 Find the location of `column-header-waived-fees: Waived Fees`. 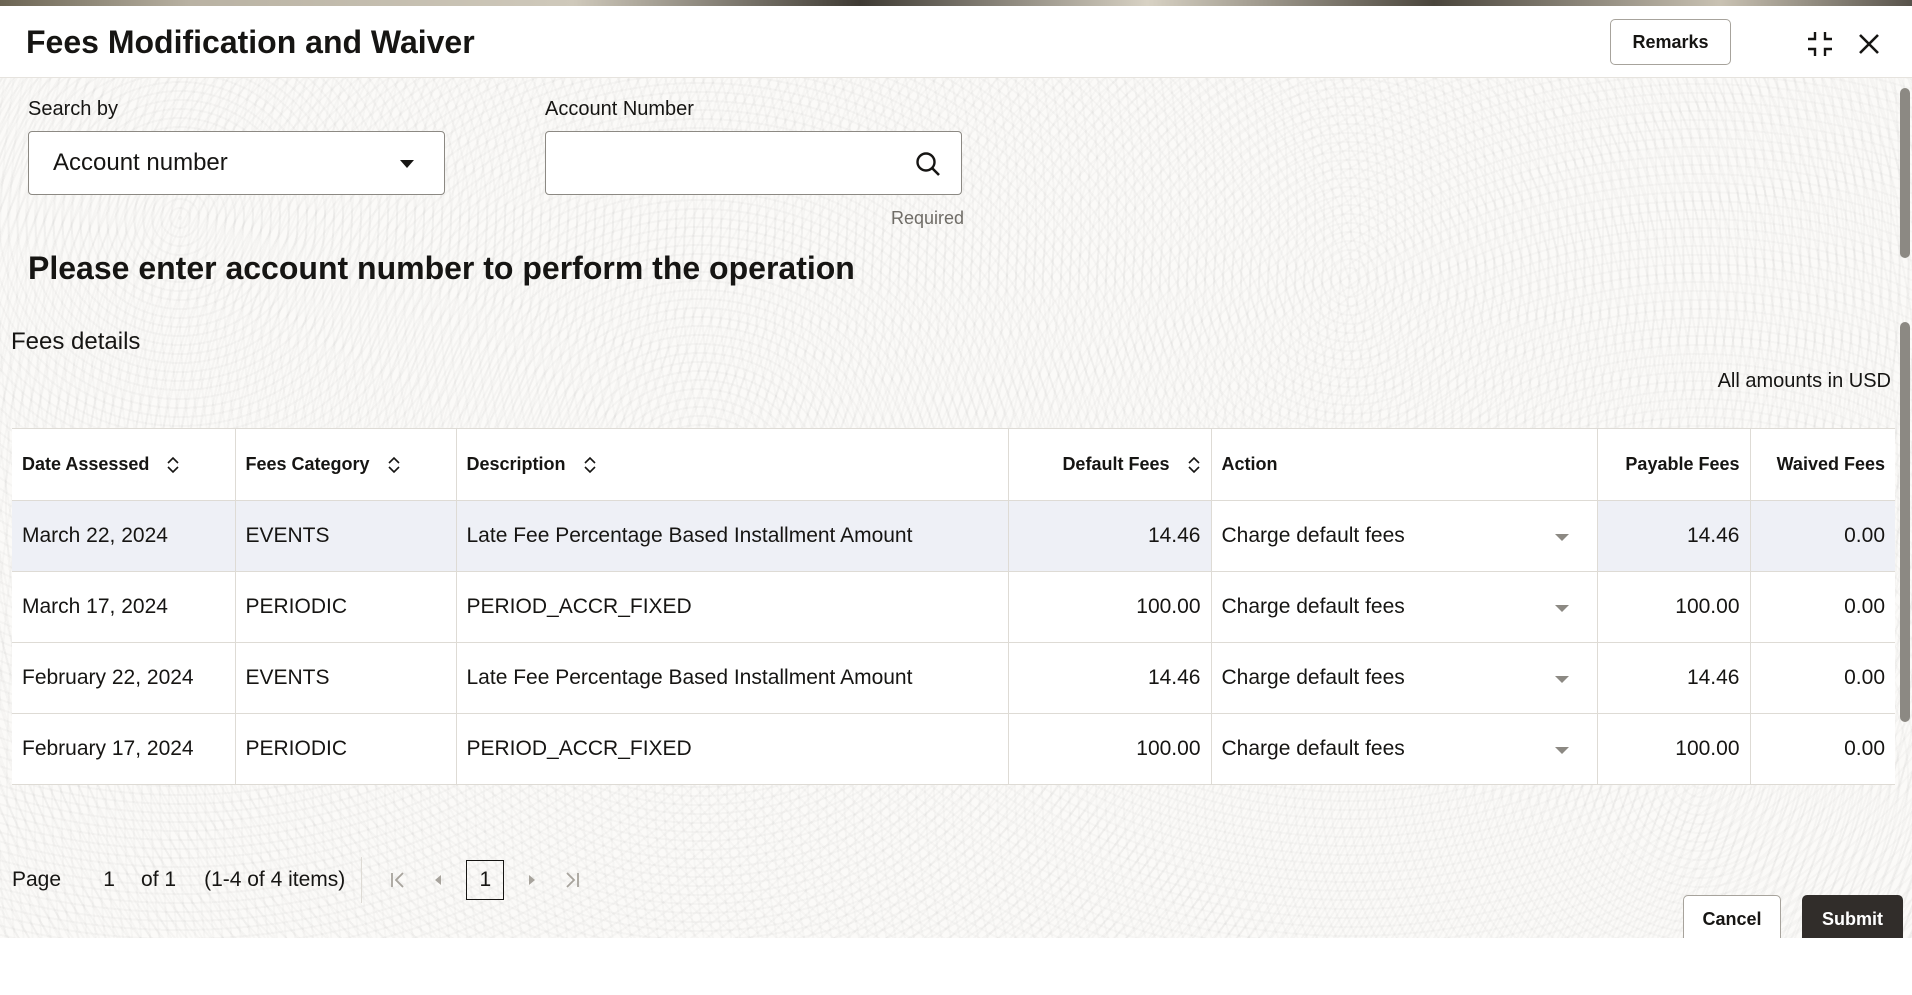

column-header-waived-fees: Waived Fees is located at coordinates (1822, 464).